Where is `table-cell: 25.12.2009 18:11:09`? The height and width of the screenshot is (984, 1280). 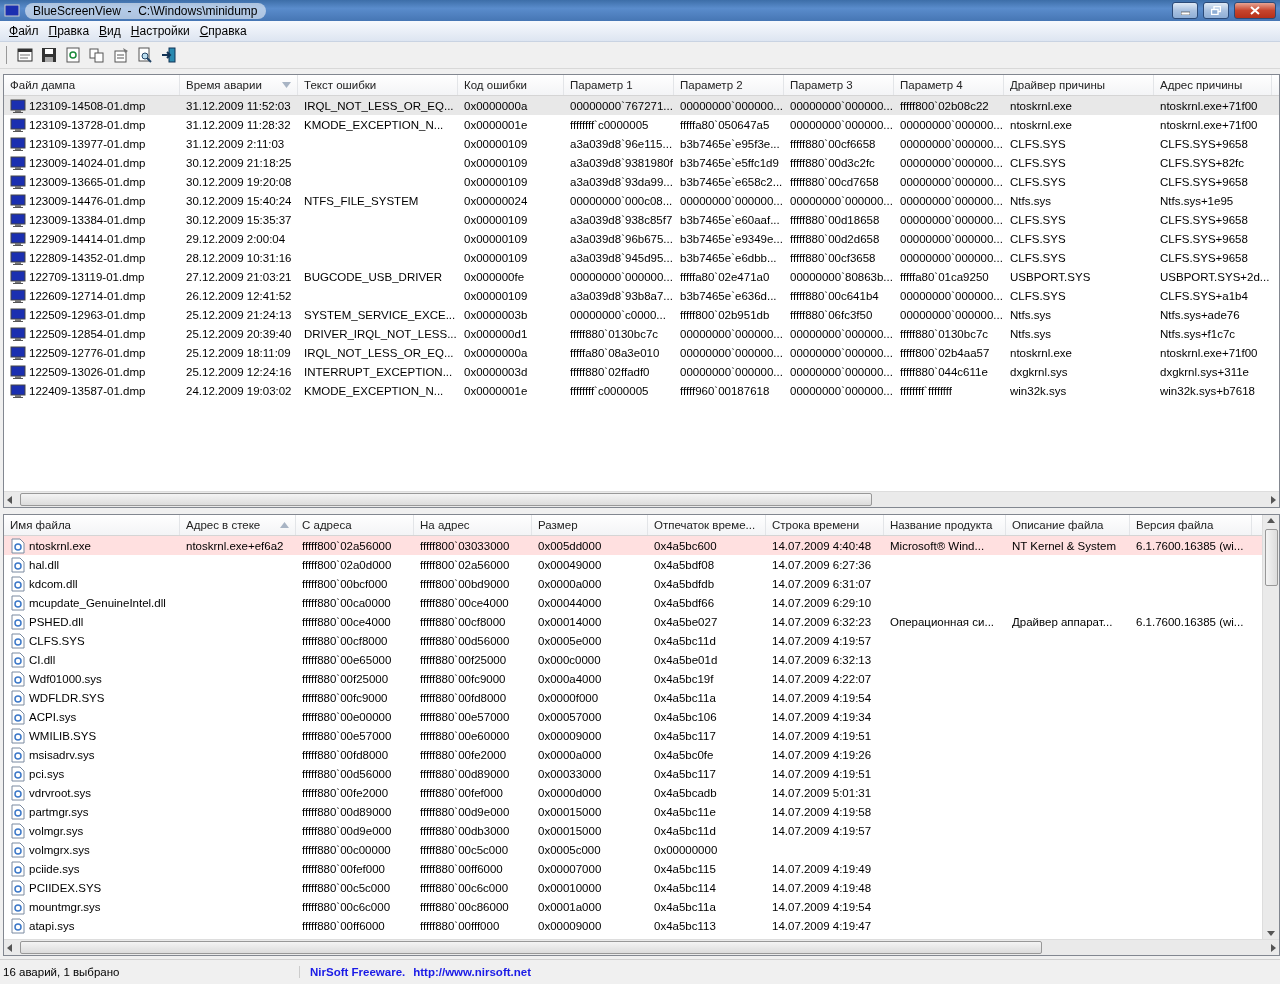
table-cell: 25.12.2009 18:11:09 is located at coordinates (238, 352).